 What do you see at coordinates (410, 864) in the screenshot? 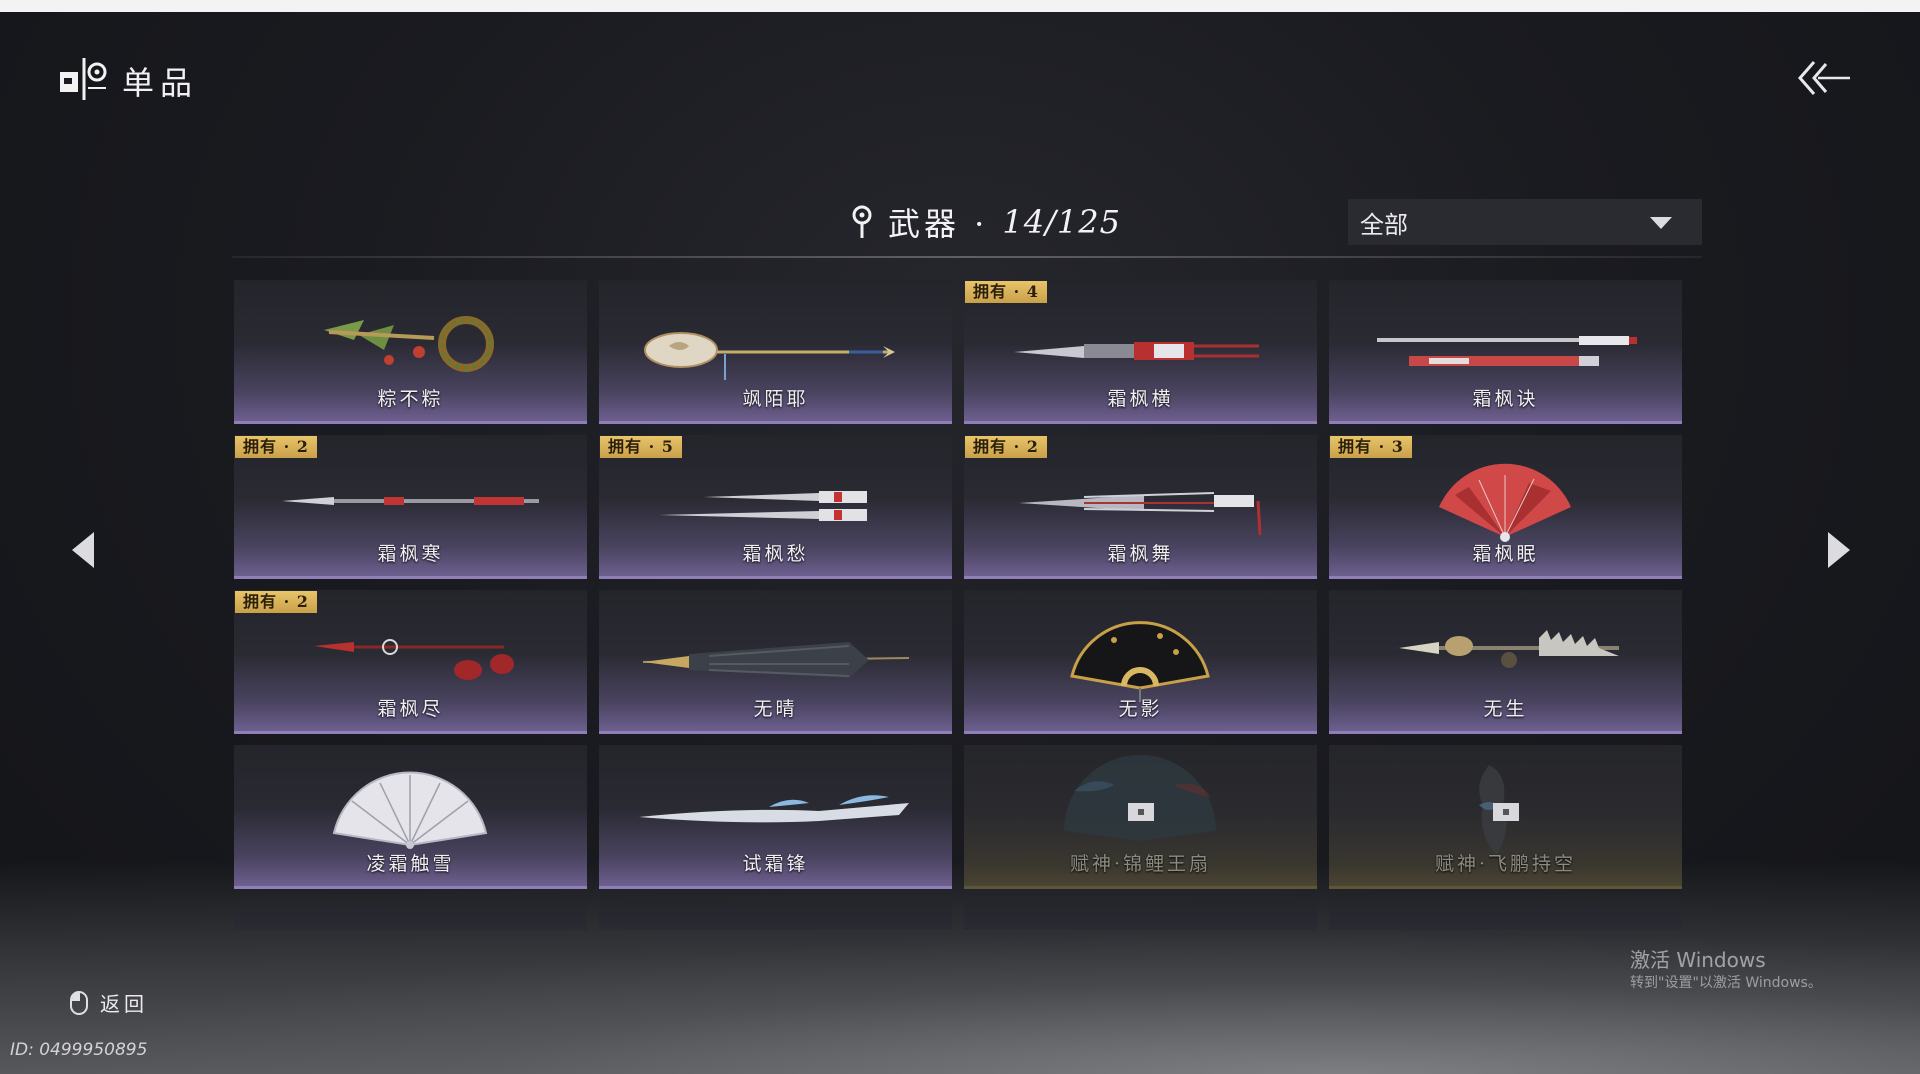
I see `item-name: 凌霜触雪` at bounding box center [410, 864].